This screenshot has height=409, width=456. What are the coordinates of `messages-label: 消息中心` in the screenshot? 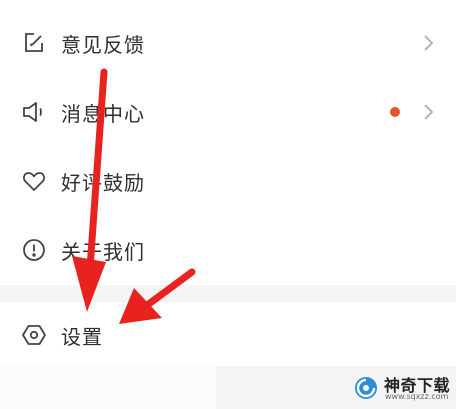 It's located at (103, 113).